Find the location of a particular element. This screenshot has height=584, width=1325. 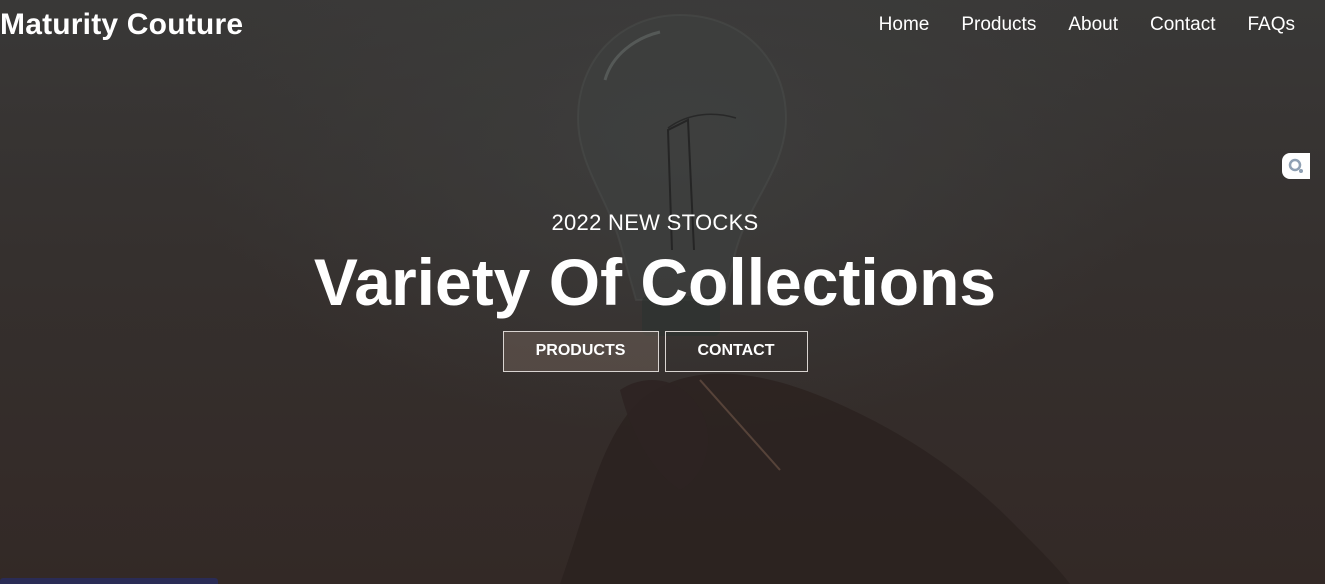

products-button: PRODUCTS is located at coordinates (580, 351).